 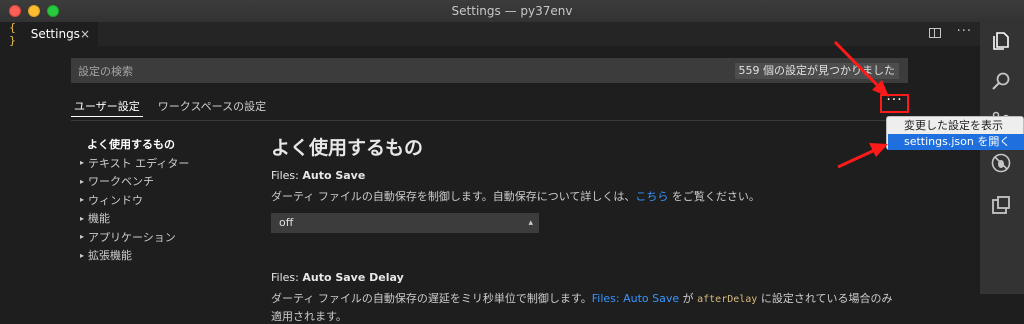 What do you see at coordinates (956, 126) in the screenshot?
I see `menu-item-show-modified: 変更した設定を表示` at bounding box center [956, 126].